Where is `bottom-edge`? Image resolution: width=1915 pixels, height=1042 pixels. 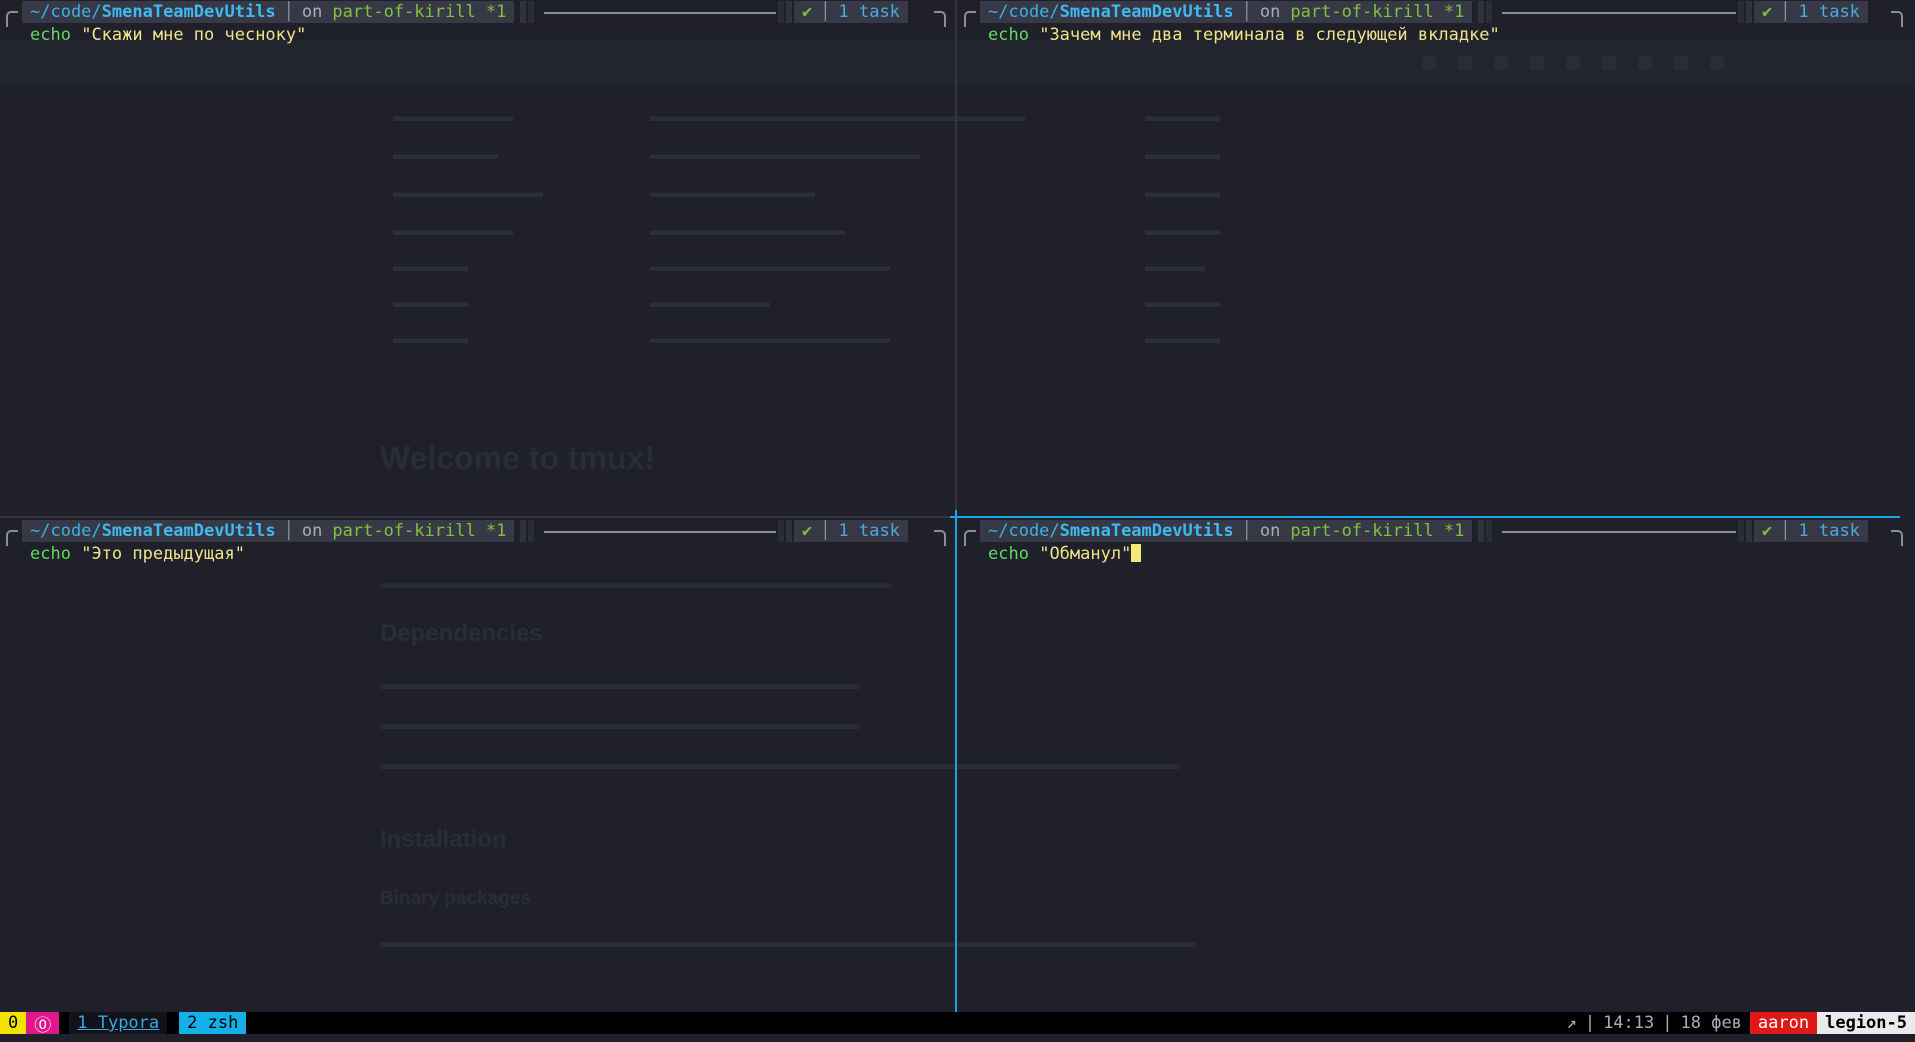 bottom-edge is located at coordinates (957, 1038).